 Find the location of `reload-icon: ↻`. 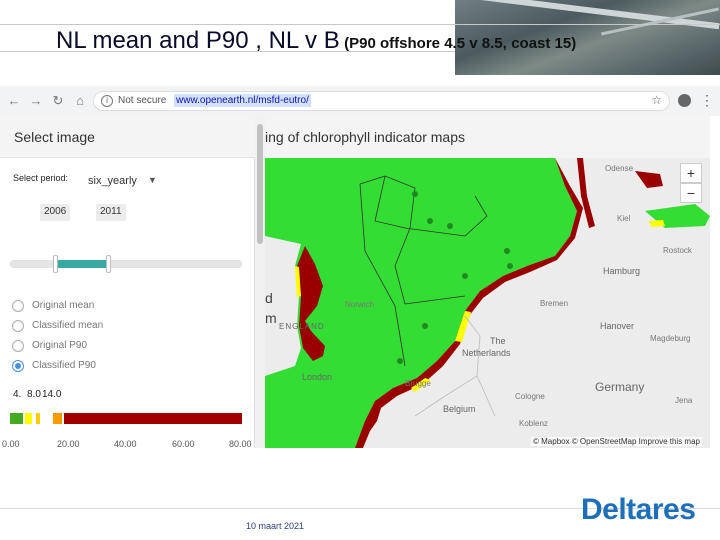

reload-icon: ↻ is located at coordinates (58, 101).